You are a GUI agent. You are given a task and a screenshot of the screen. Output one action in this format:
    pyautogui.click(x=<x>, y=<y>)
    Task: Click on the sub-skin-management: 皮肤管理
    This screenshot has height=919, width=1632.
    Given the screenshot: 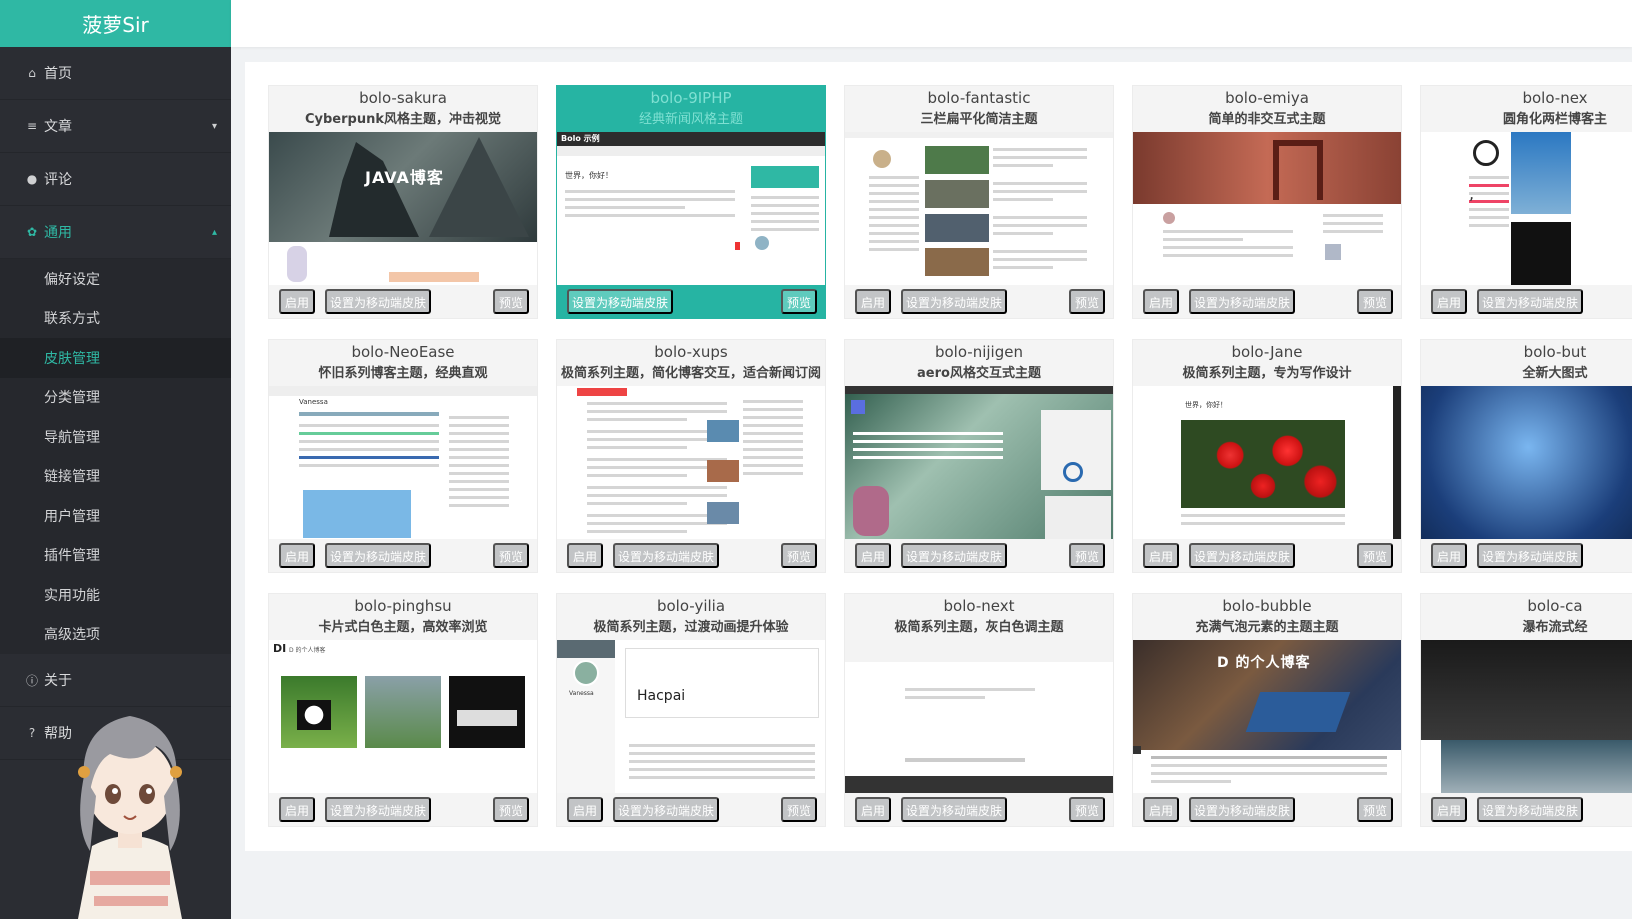 What is the action you would take?
    pyautogui.click(x=115, y=358)
    